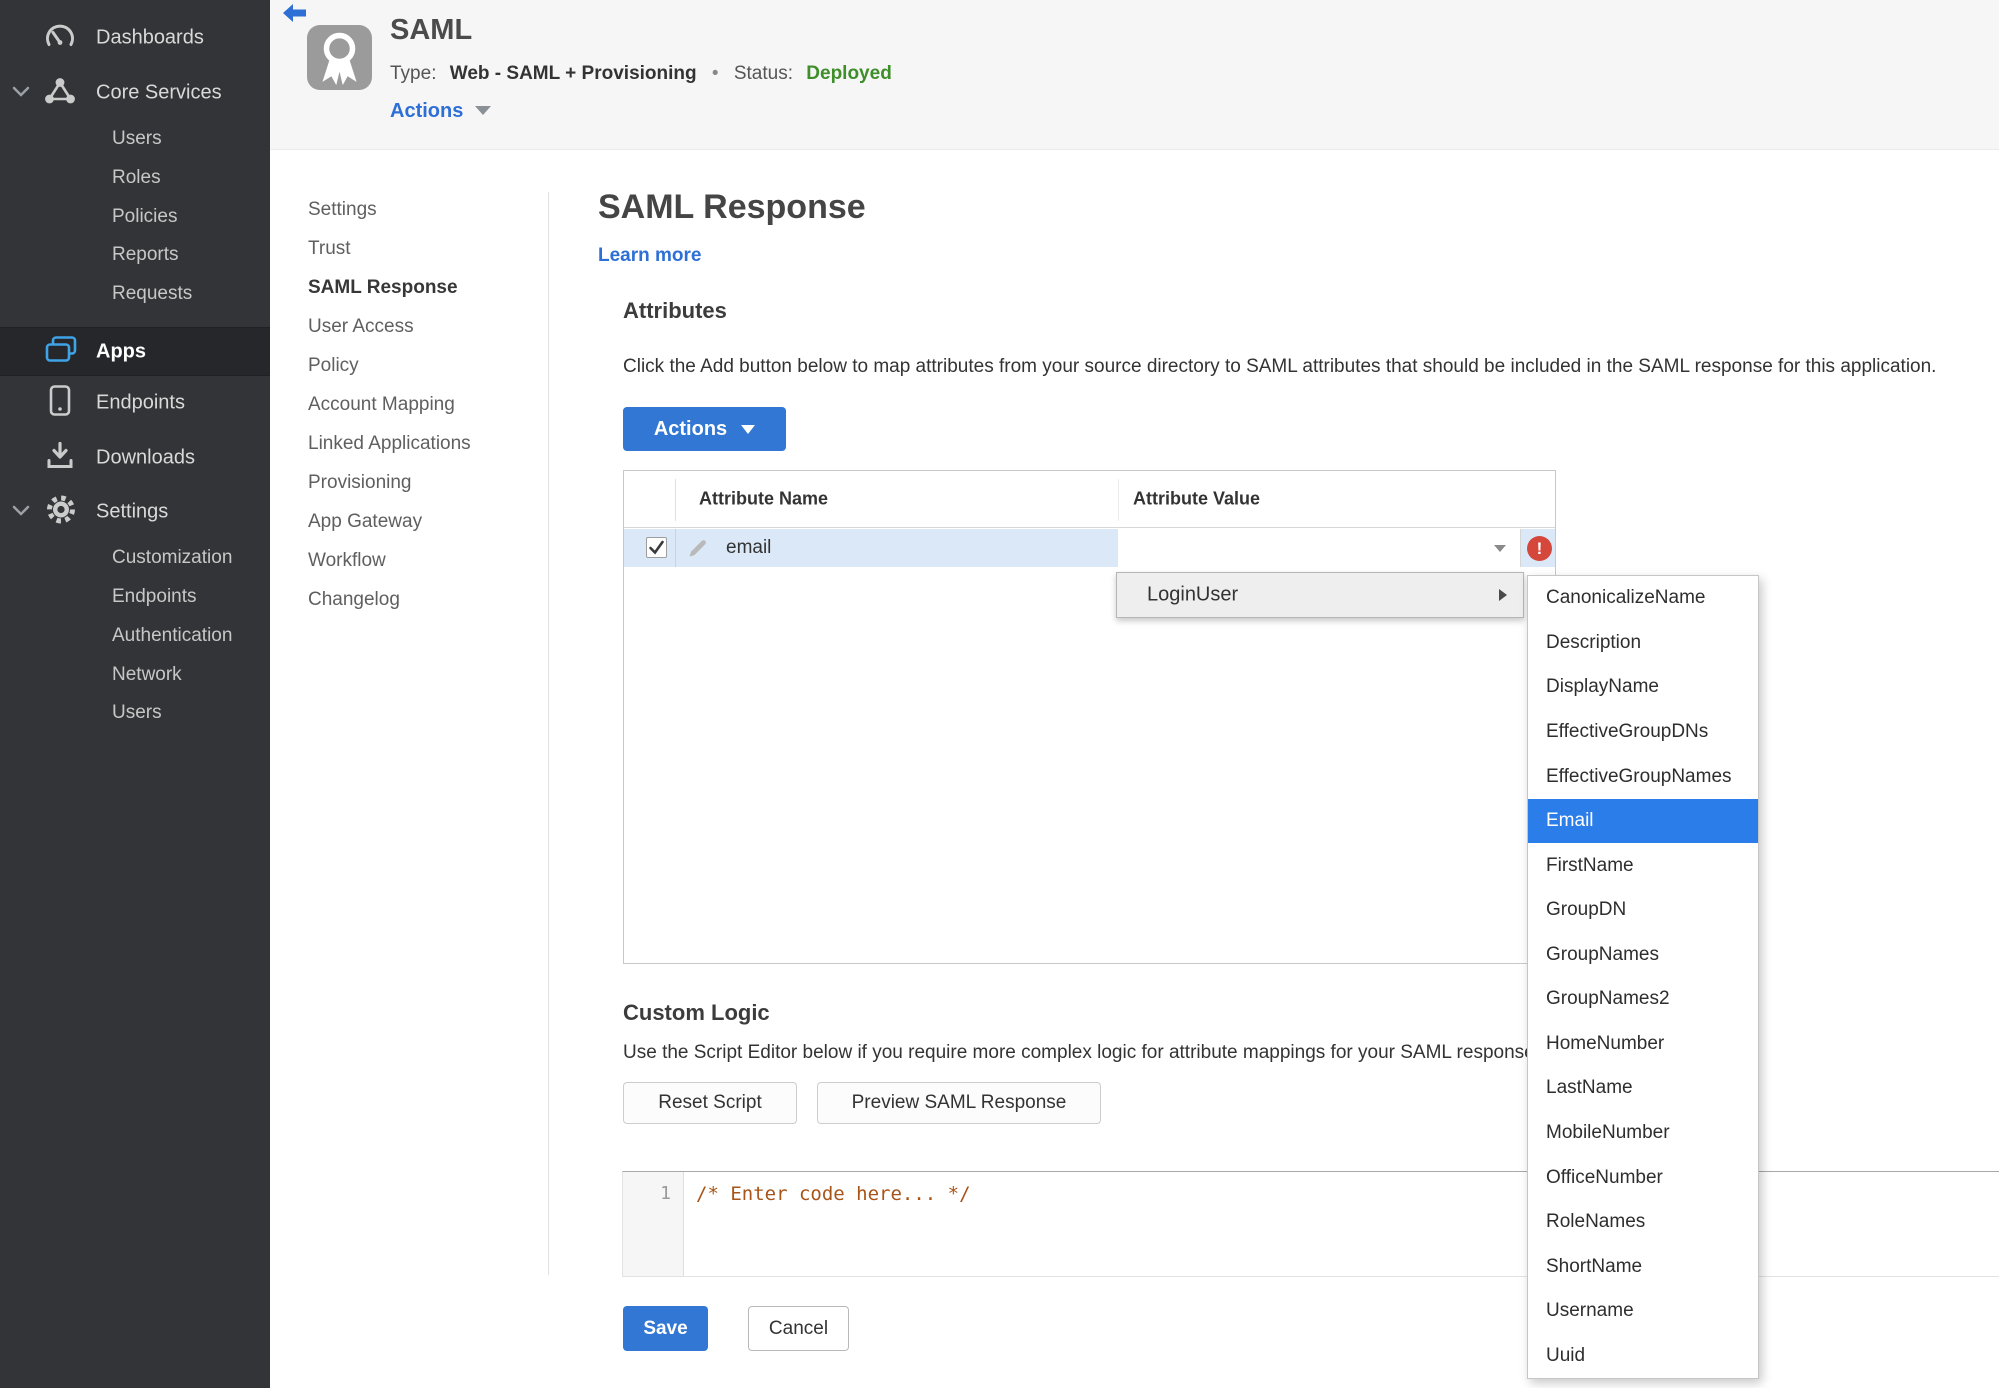 This screenshot has width=1999, height=1388. What do you see at coordinates (420, 209) in the screenshot?
I see `subnav-item-settings: Settings` at bounding box center [420, 209].